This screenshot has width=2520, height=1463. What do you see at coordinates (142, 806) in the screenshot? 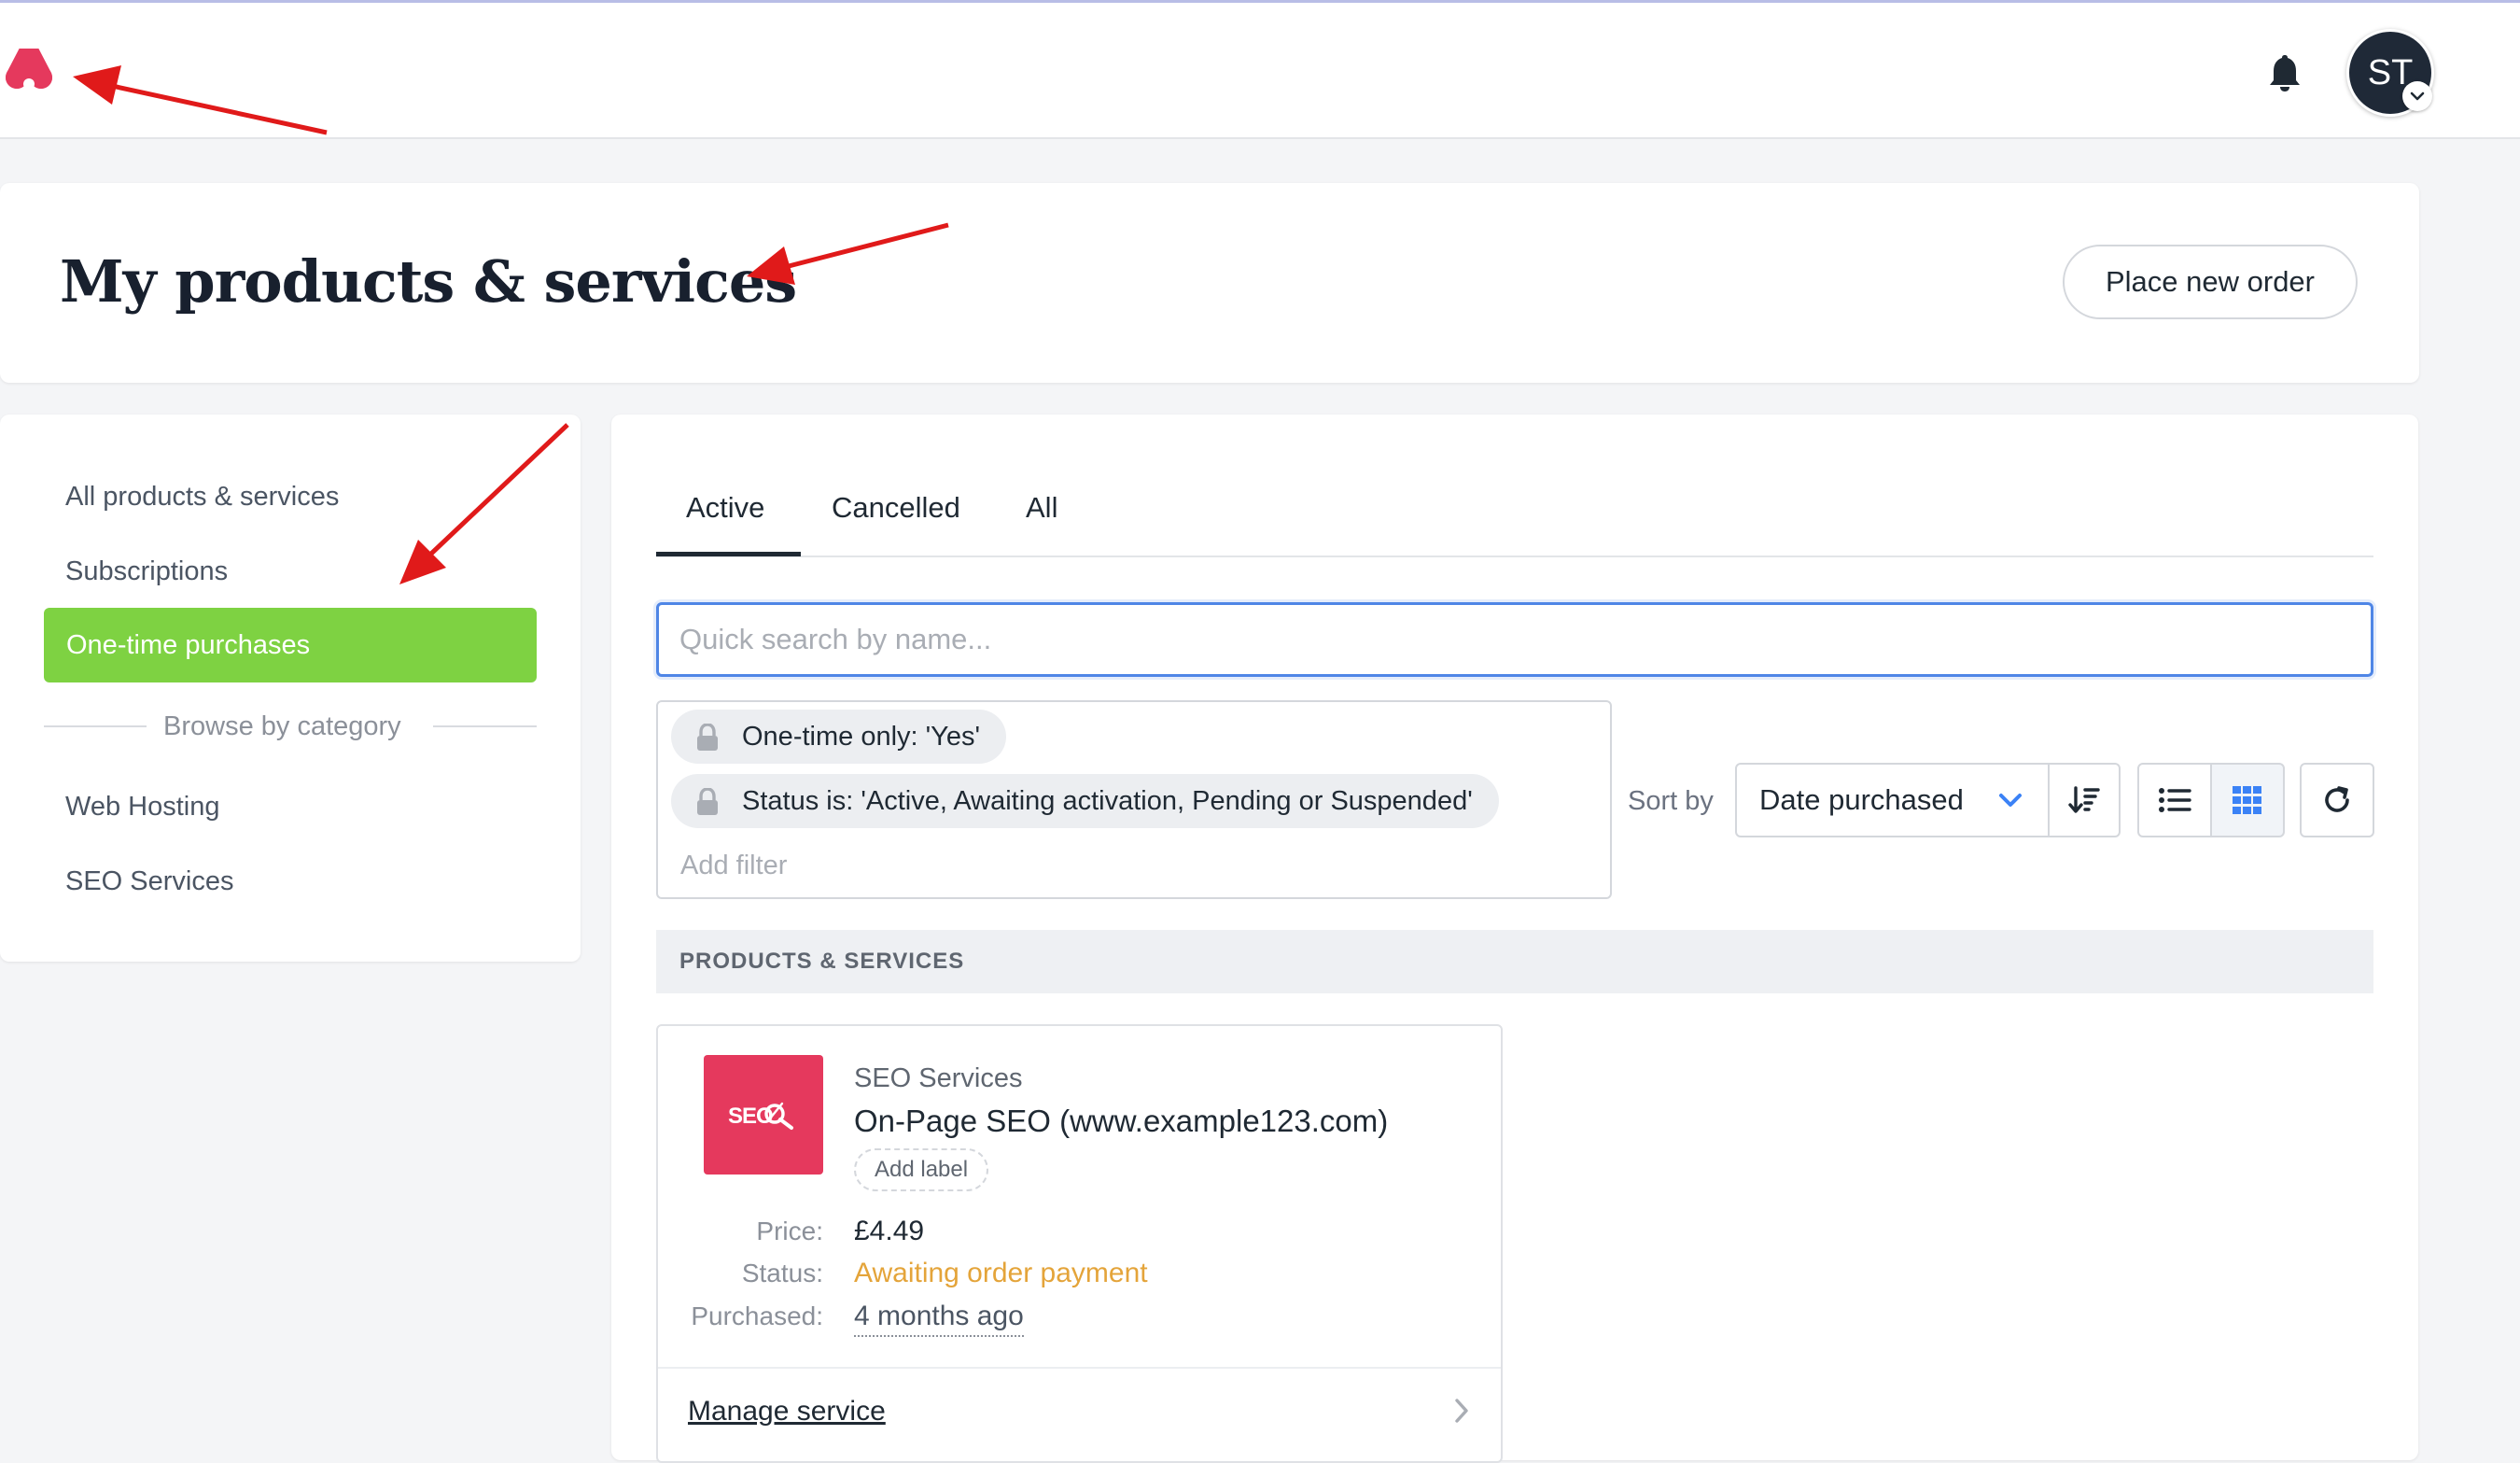
I see `sidebar-item-web-hosting: Web Hosting` at bounding box center [142, 806].